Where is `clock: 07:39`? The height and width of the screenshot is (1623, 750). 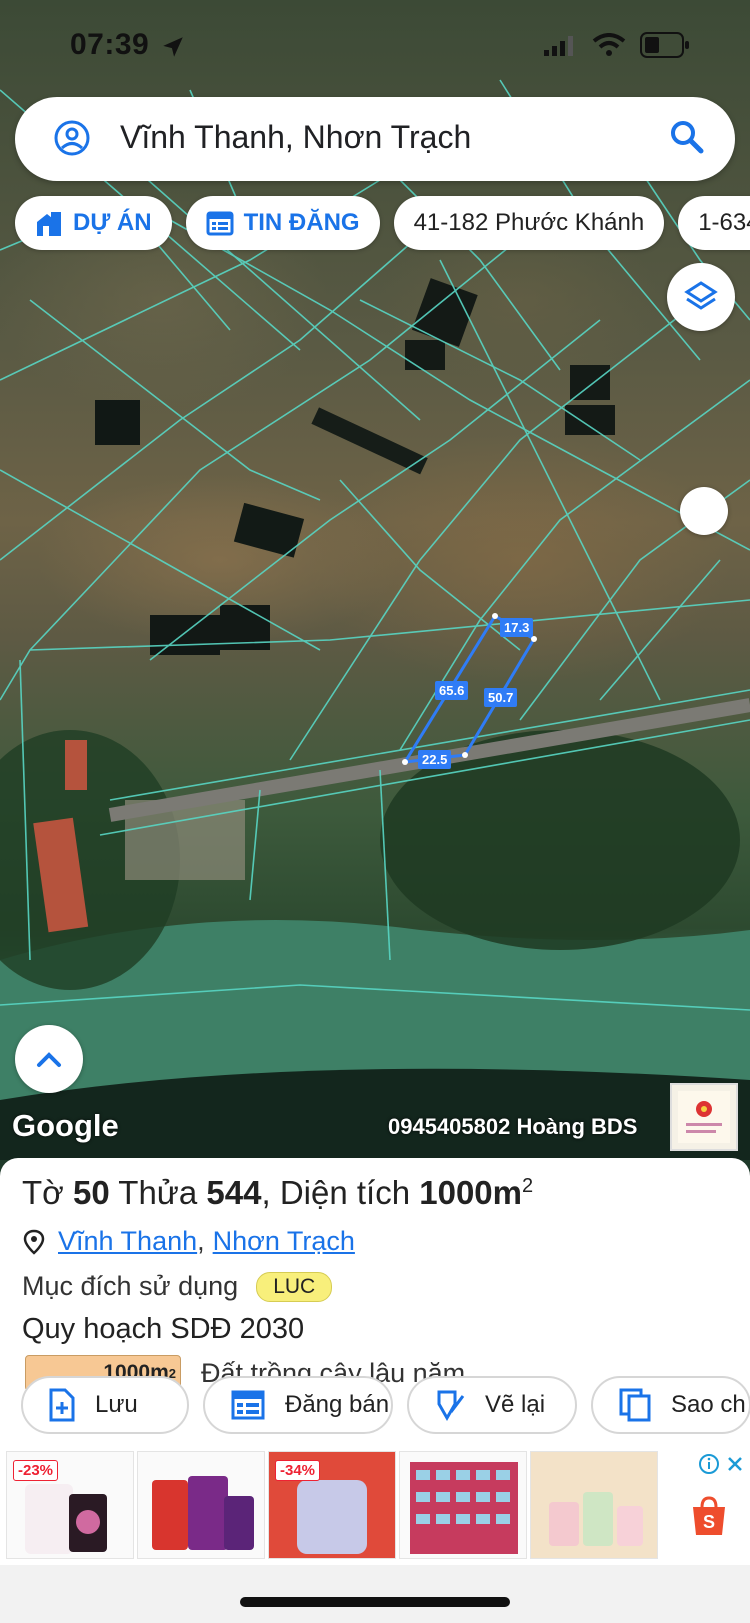 clock: 07:39 is located at coordinates (110, 44).